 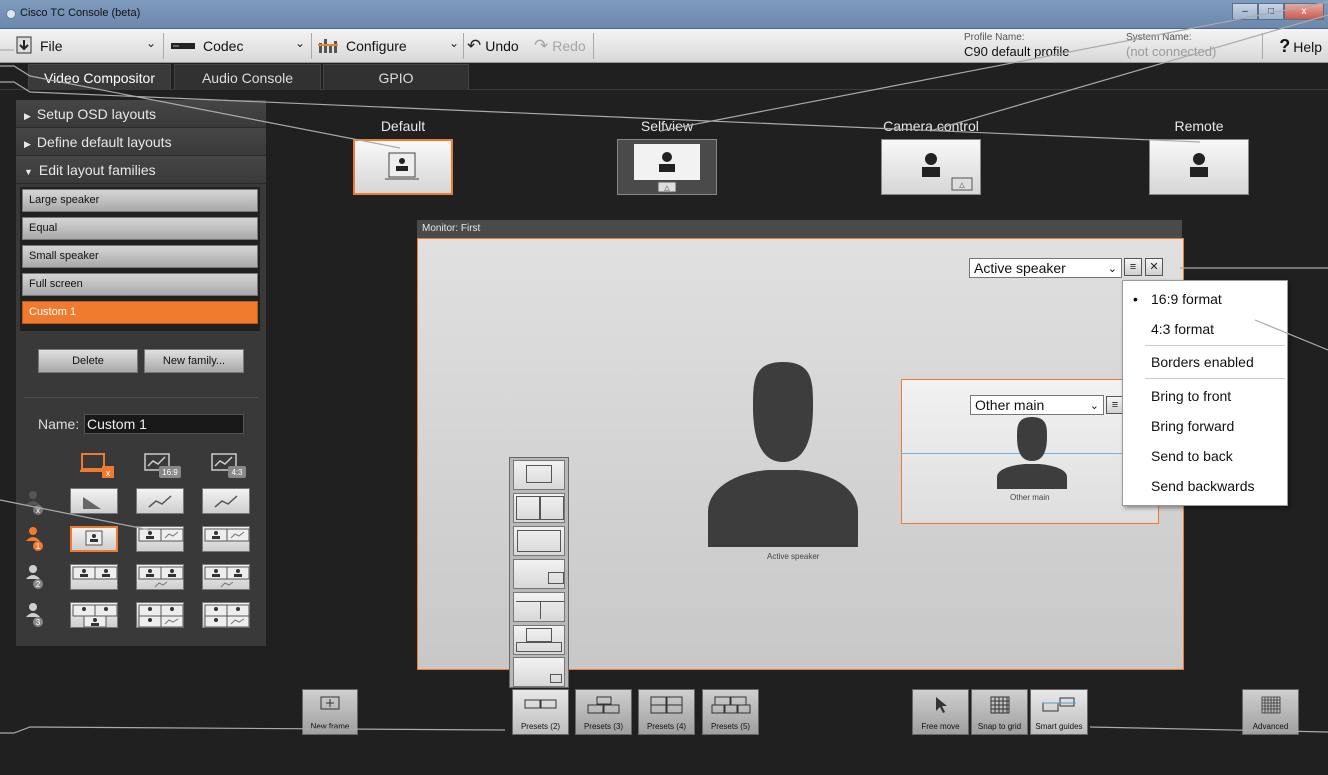 What do you see at coordinates (730, 712) in the screenshot?
I see `presets-5-button: Presets (5)` at bounding box center [730, 712].